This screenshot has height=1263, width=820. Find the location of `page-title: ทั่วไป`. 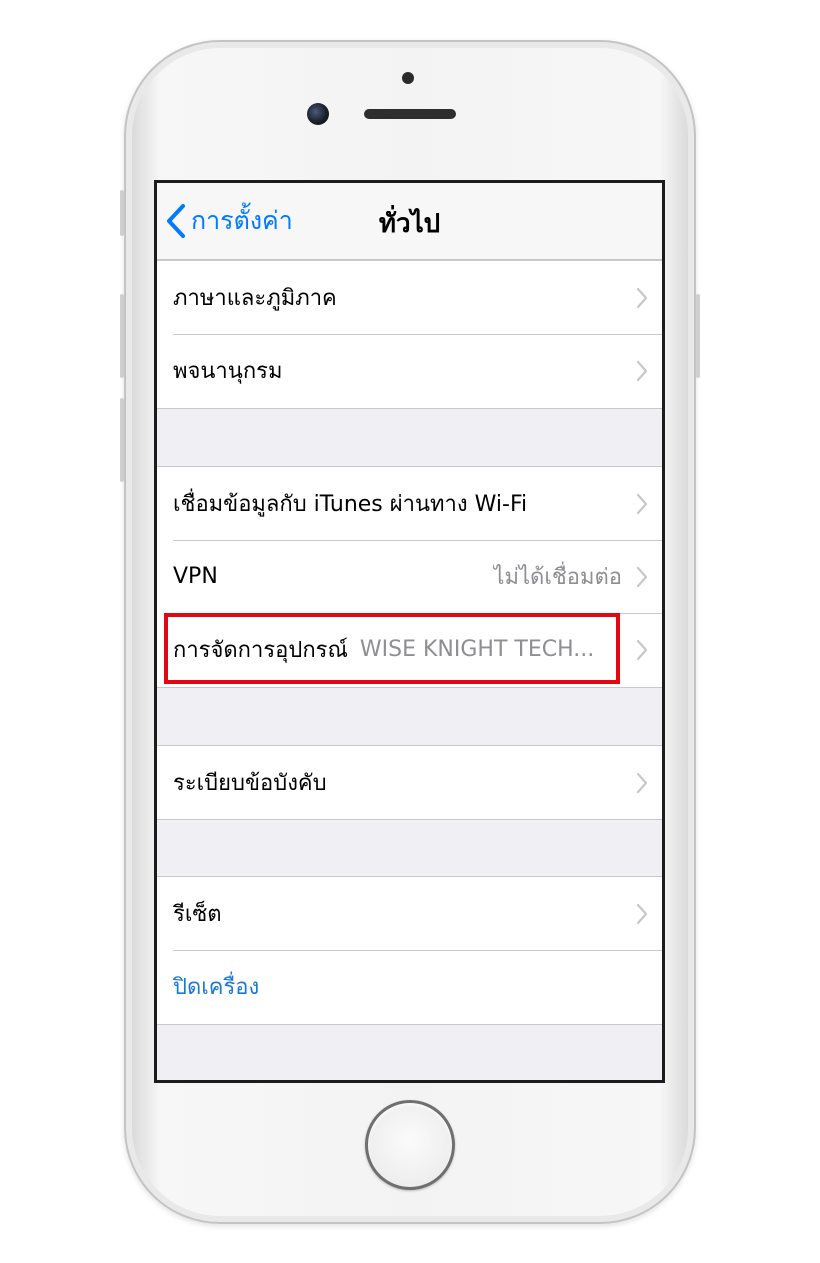

page-title: ทั่วไป is located at coordinates (409, 224).